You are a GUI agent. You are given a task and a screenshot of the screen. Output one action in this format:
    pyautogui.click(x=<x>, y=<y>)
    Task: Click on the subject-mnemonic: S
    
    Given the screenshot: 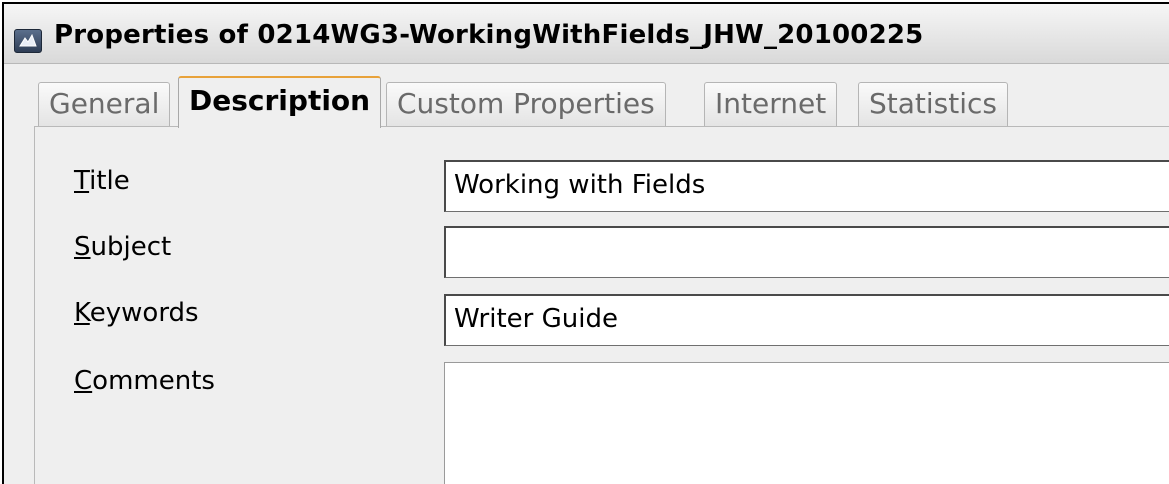 What is the action you would take?
    pyautogui.click(x=82, y=247)
    